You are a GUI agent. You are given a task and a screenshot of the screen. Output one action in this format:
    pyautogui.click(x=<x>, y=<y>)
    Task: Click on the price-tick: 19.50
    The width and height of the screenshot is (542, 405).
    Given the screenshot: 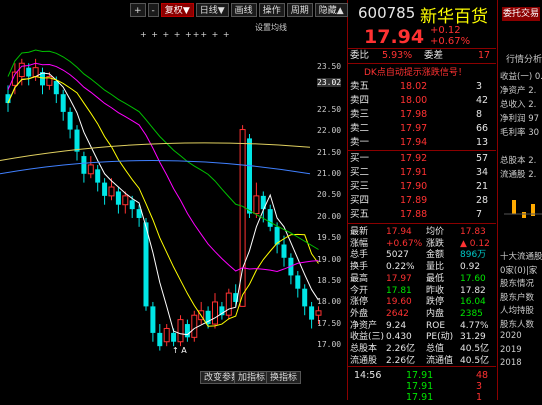 What is the action you would take?
    pyautogui.click(x=329, y=238)
    